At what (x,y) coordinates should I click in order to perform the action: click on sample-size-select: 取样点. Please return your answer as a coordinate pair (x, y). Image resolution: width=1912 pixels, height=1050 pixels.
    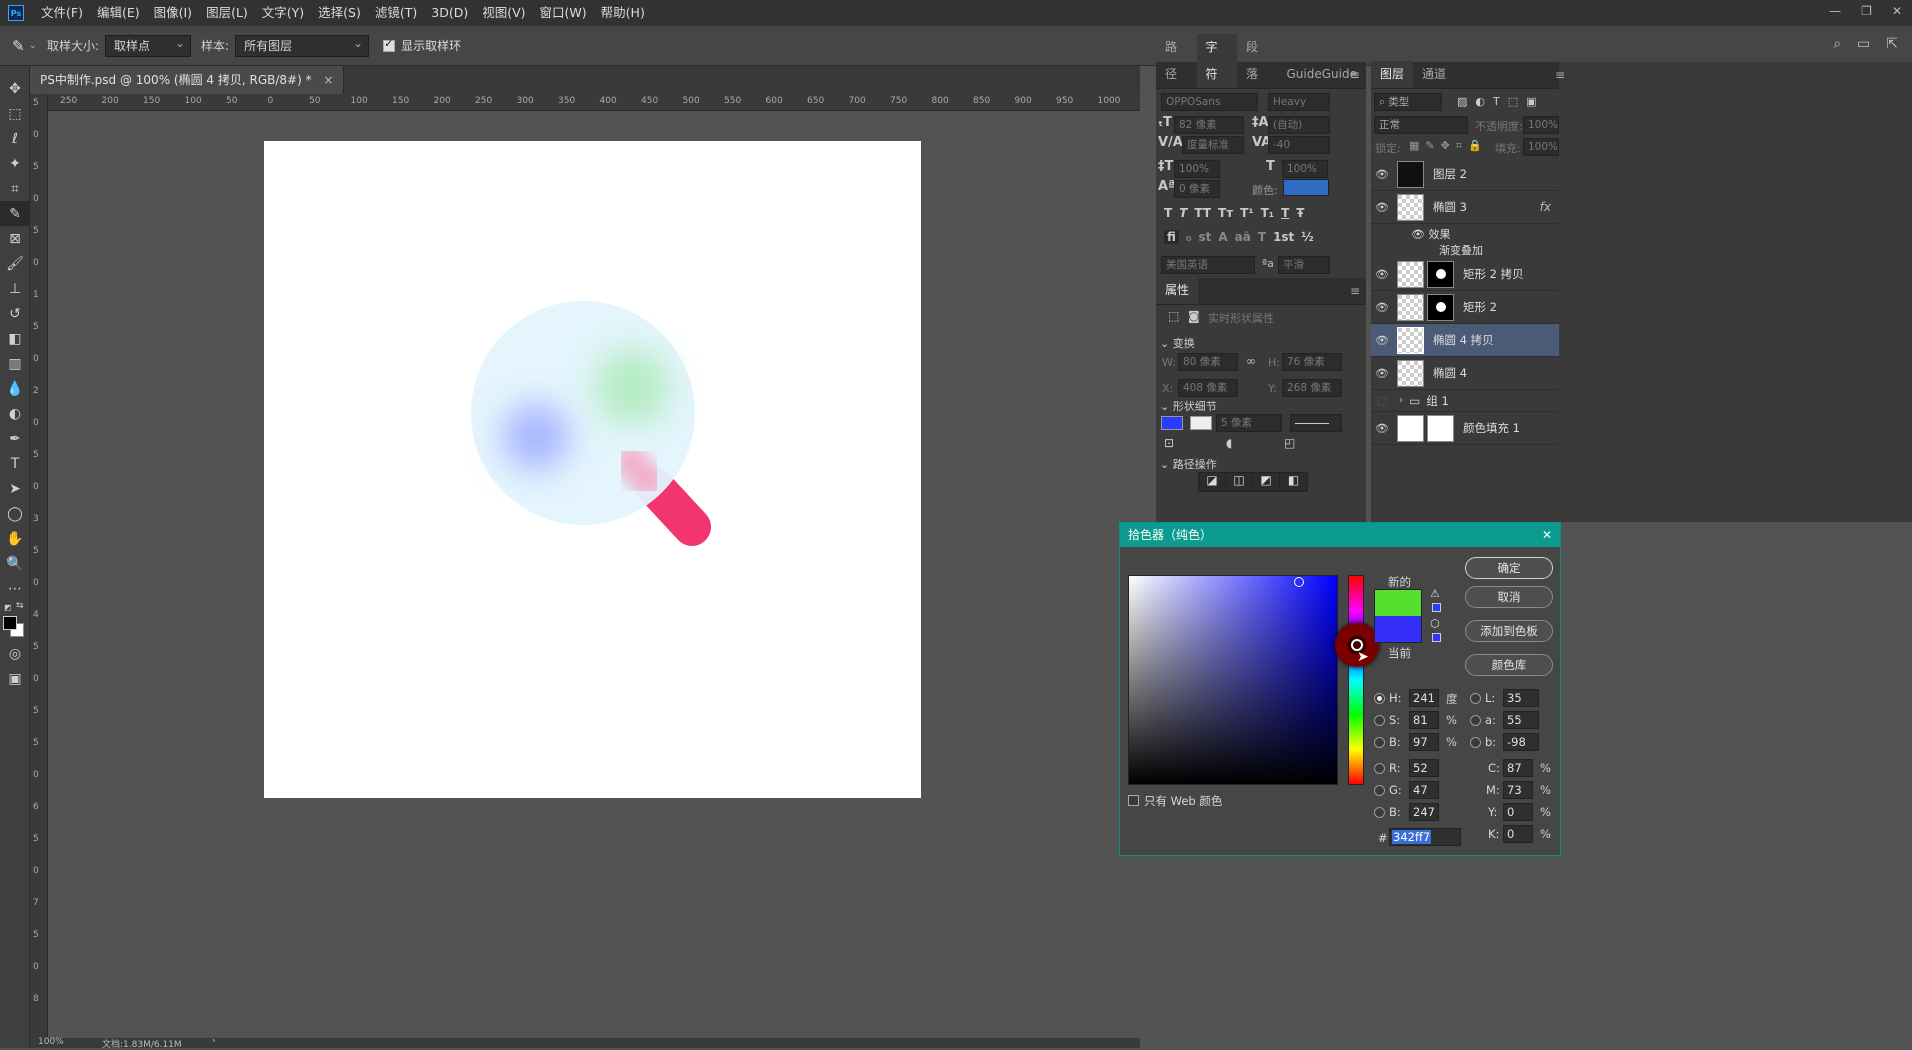
    Looking at the image, I should click on (148, 45).